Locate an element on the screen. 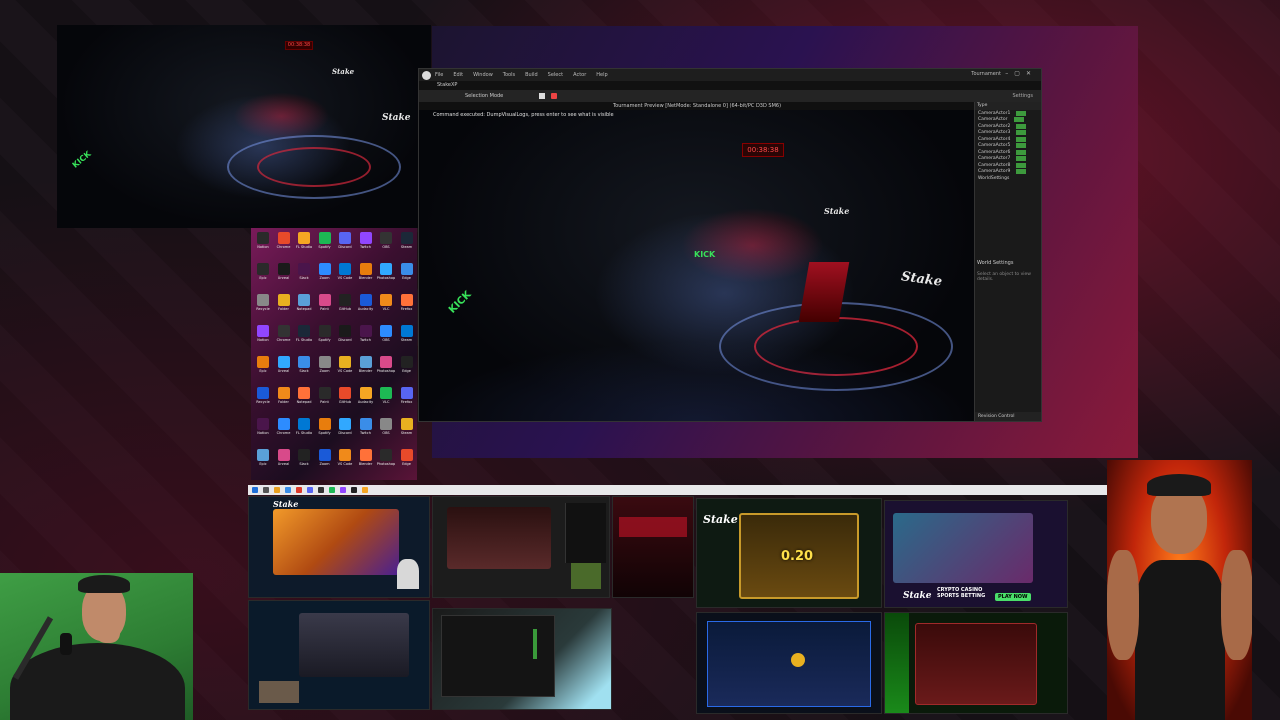 Image resolution: width=1280 pixels, height=720 pixels. menu-build: Build is located at coordinates (531, 75).